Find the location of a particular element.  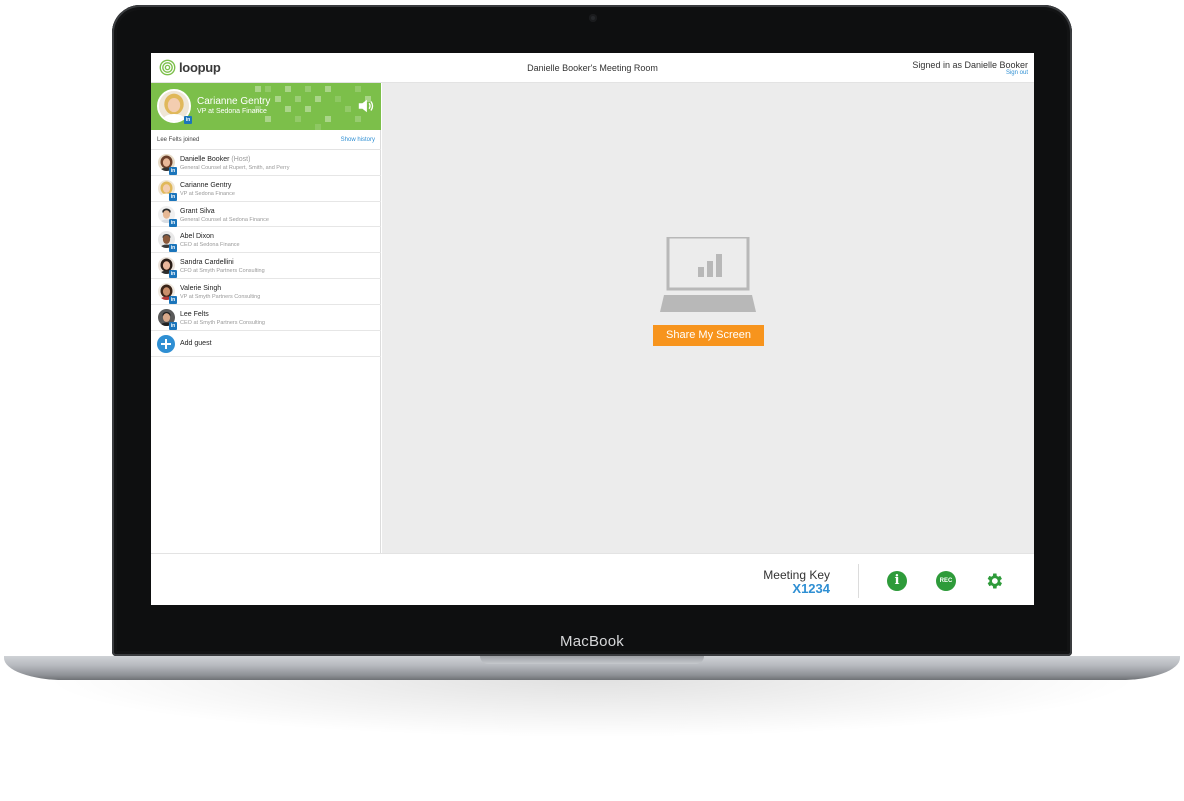

meeting-key-value: X1234 is located at coordinates (811, 588).